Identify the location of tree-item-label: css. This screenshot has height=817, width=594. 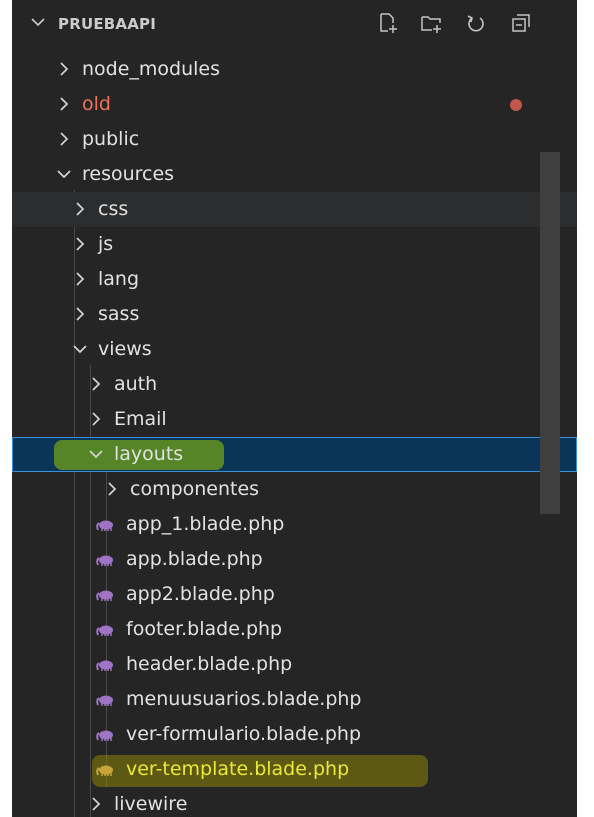
(113, 209).